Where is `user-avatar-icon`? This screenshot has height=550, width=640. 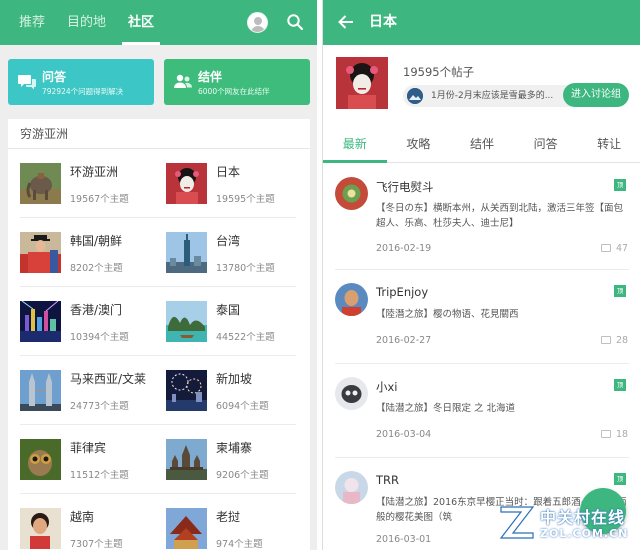 user-avatar-icon is located at coordinates (257, 22).